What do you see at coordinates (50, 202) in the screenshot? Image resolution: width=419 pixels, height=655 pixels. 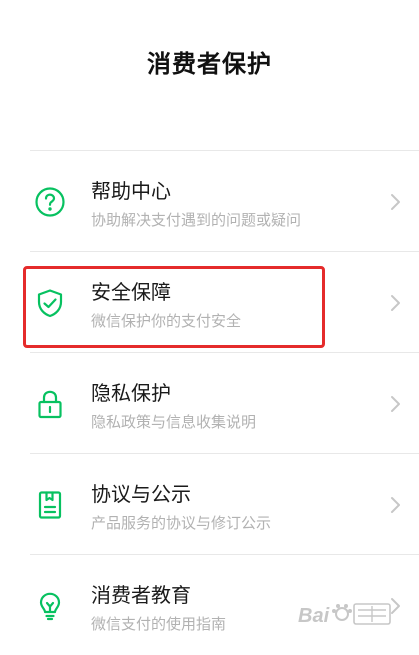 I see `question-circle-icon` at bounding box center [50, 202].